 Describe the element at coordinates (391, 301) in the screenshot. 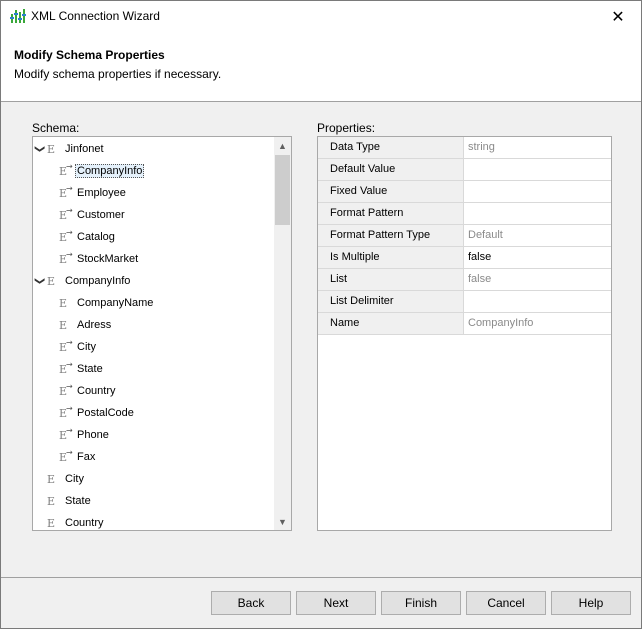

I see `property-name: List Delimiter` at that location.